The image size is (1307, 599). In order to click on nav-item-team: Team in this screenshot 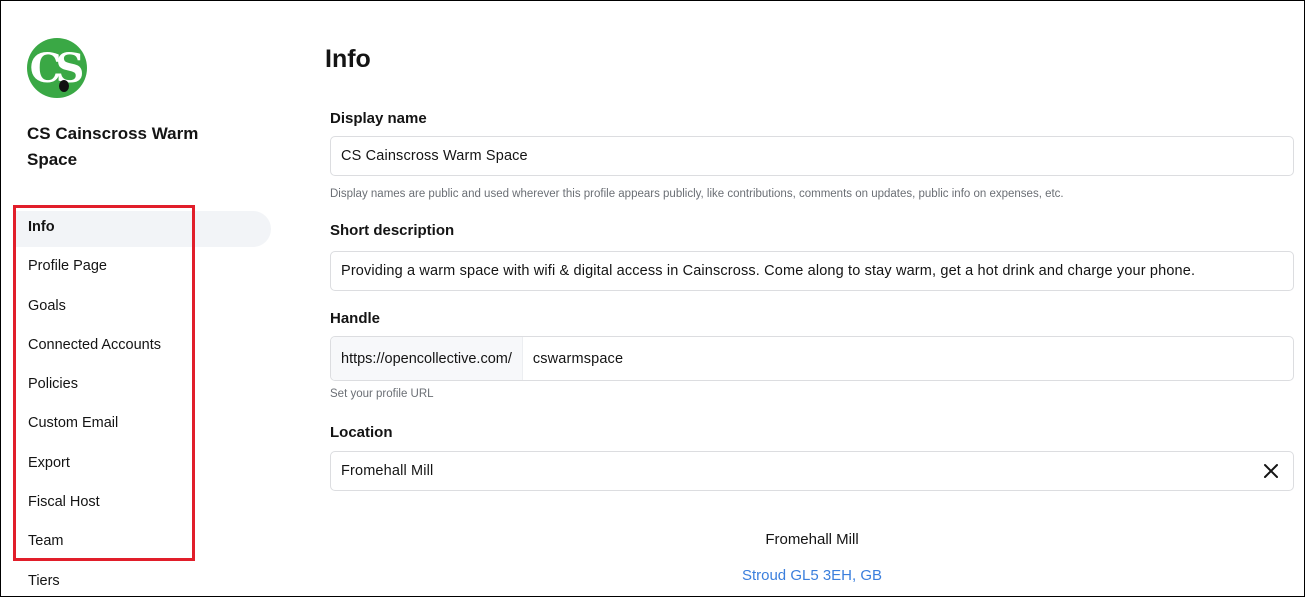, I will do `click(94, 543)`.